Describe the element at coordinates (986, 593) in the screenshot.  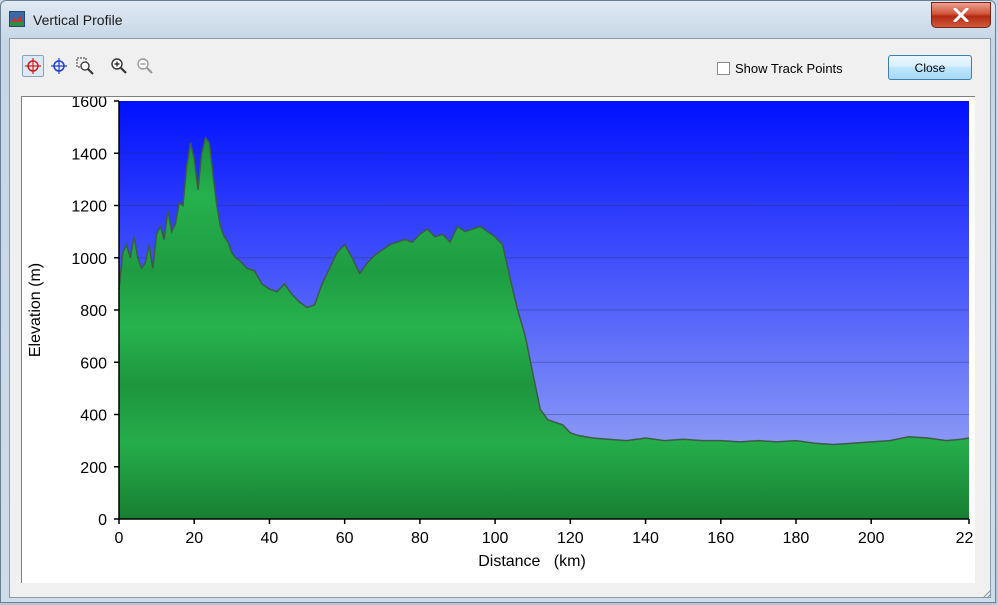
I see `resize-grip-icon` at that location.